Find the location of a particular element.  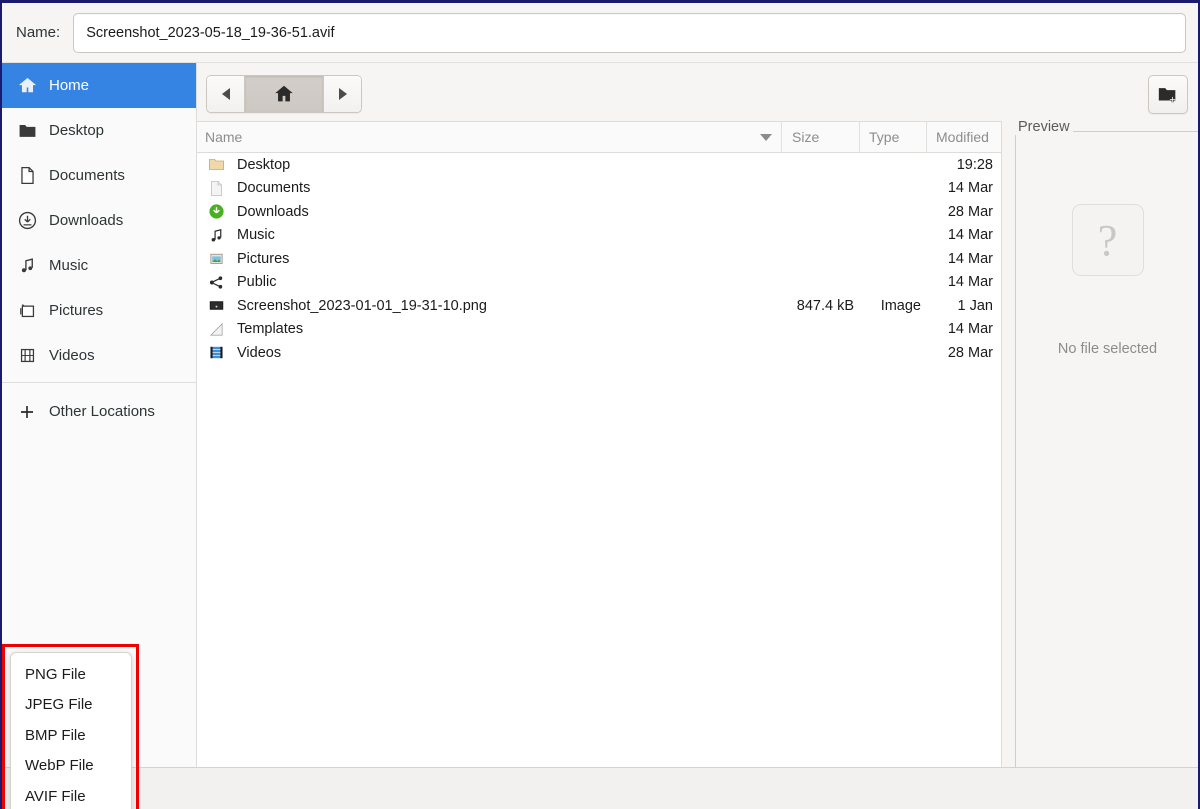

sidebar-item-label: Music is located at coordinates (69, 265).